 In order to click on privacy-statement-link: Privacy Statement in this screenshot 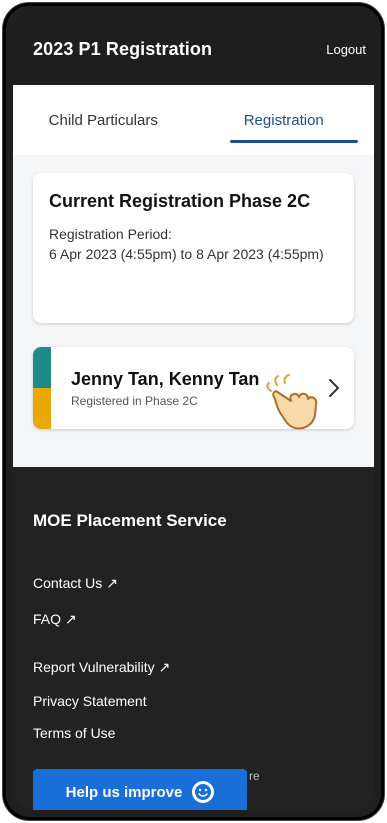, I will do `click(90, 701)`.